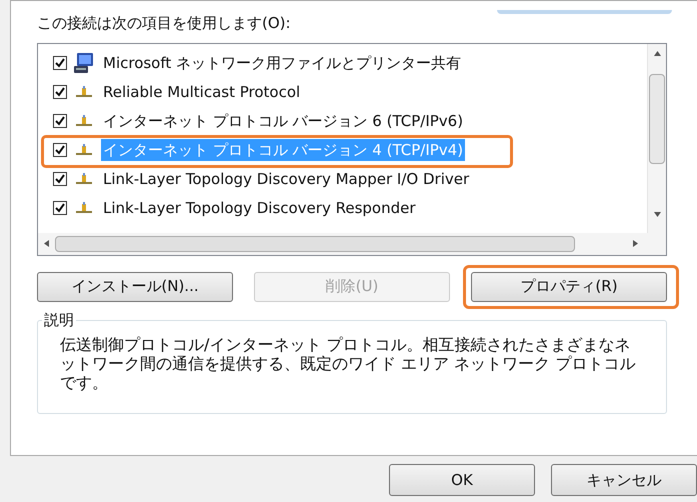  I want to click on vertical-scrollbar, so click(656, 138).